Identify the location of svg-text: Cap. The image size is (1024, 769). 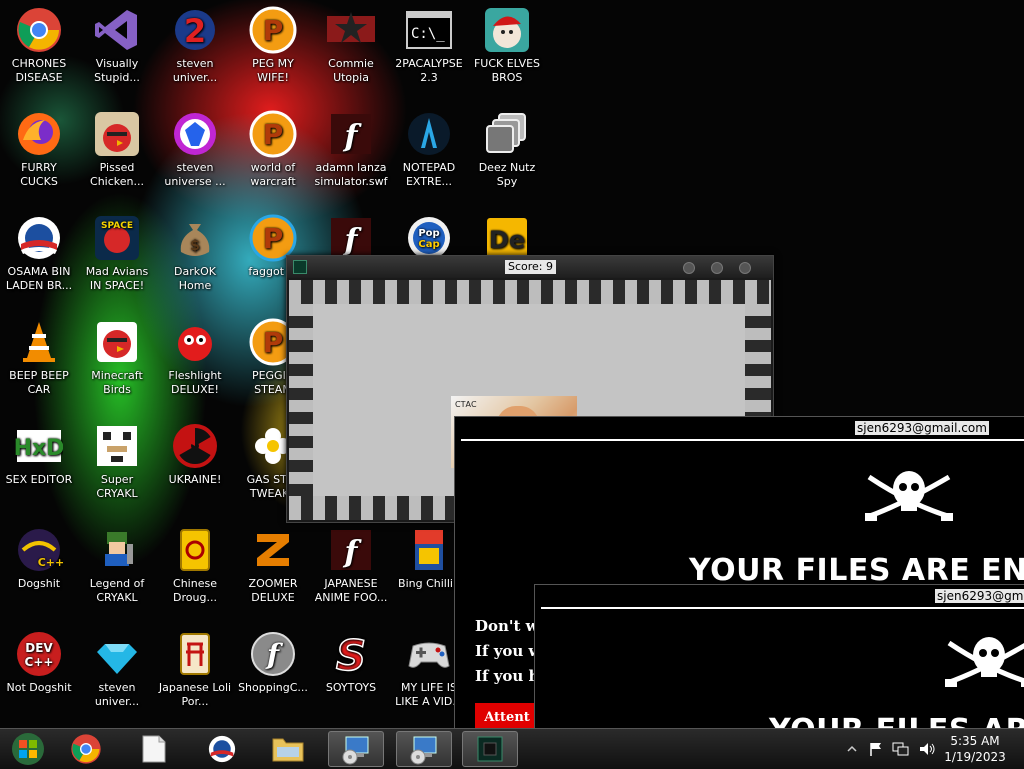
(428, 244).